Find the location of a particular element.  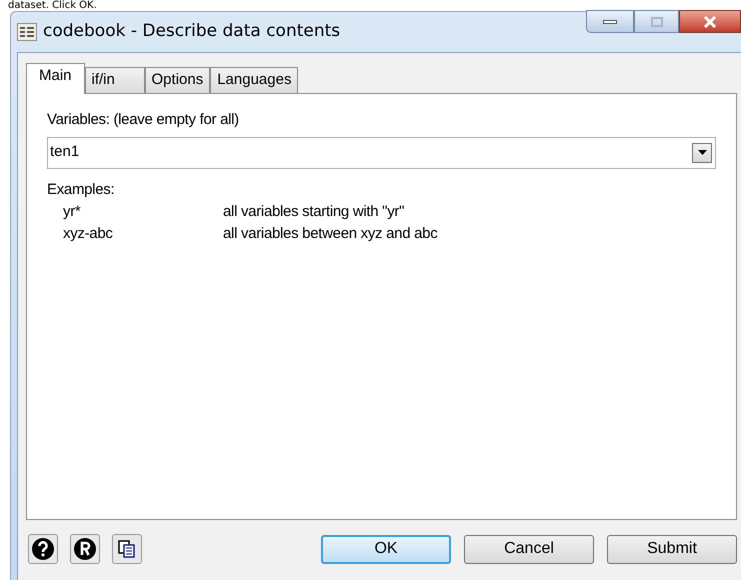

close-icon is located at coordinates (710, 22).